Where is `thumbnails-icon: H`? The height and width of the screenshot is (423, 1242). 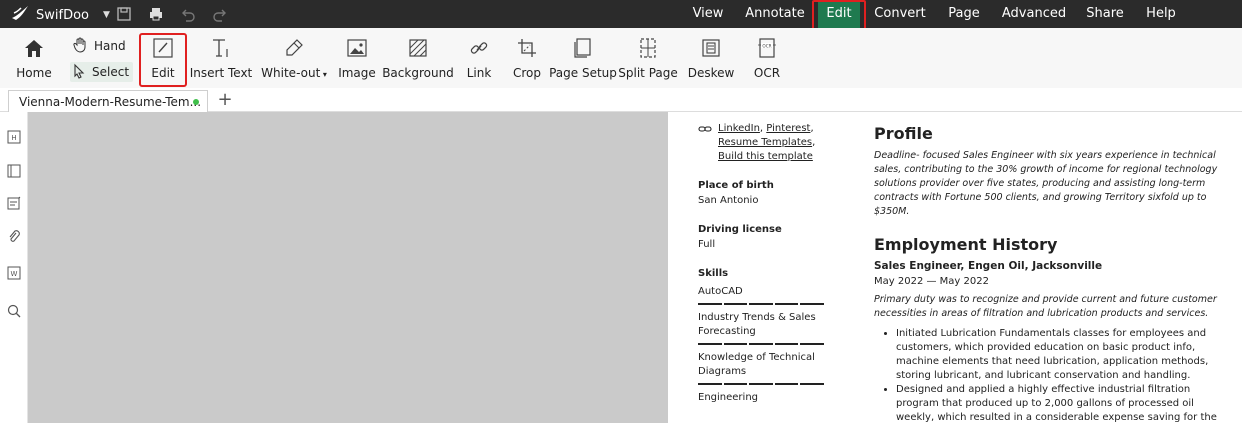
thumbnails-icon: H is located at coordinates (14, 137).